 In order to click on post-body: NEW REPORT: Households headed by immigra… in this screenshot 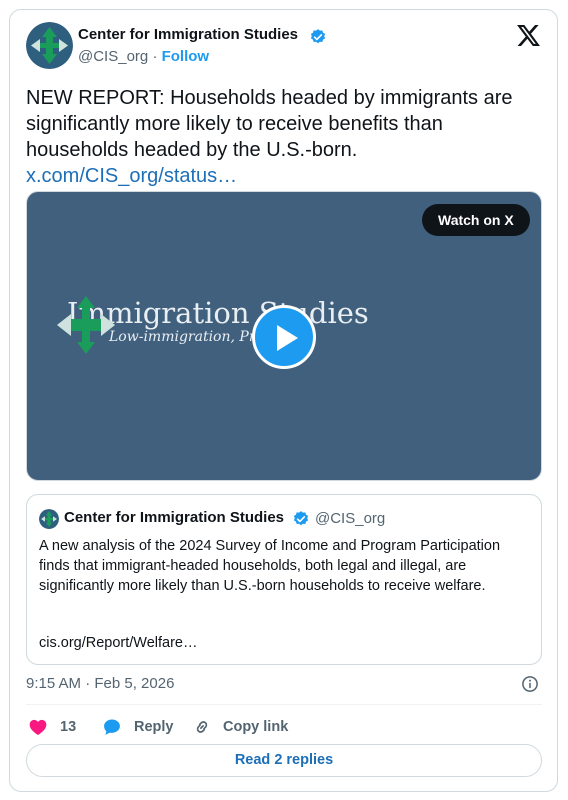, I will do `click(269, 124)`.